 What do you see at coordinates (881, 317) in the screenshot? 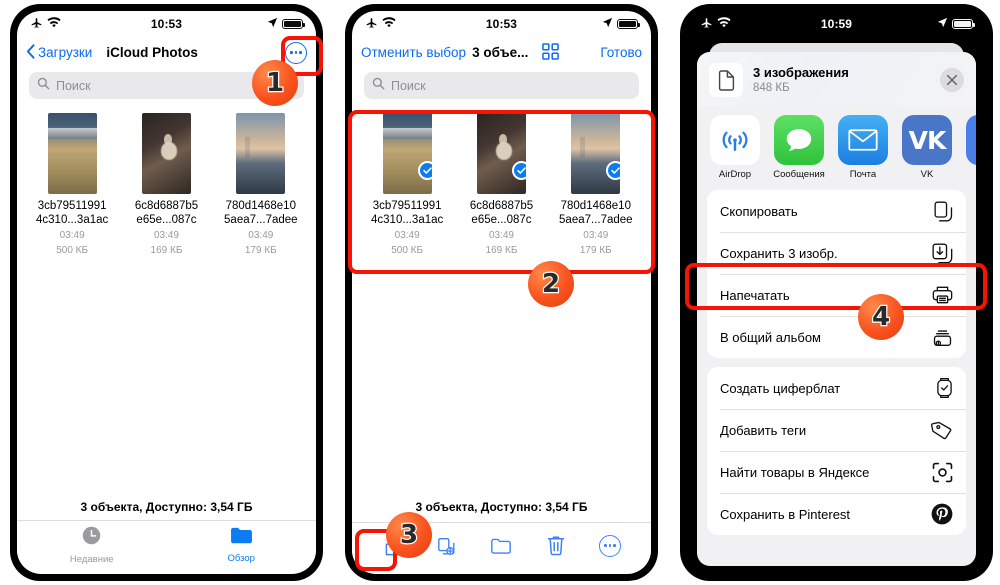
I see `step-badge-4: 4` at bounding box center [881, 317].